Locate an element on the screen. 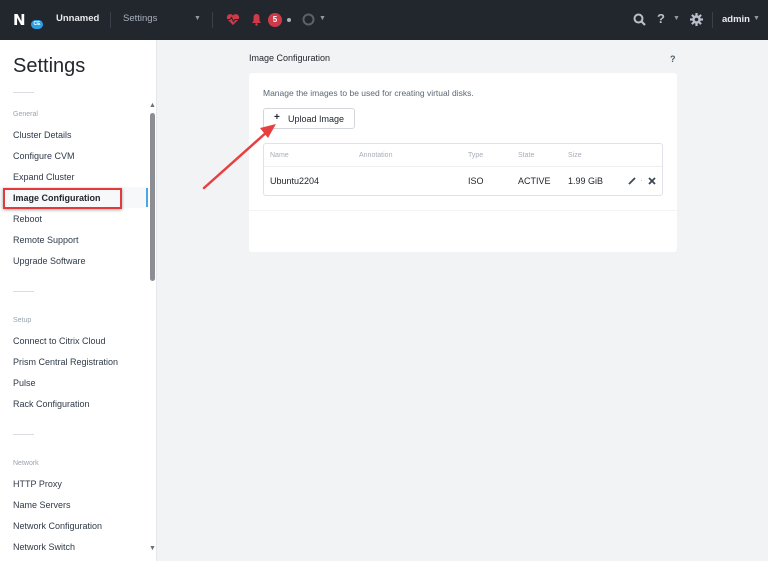 The image size is (768, 561). sidebar-item-pulse: Pulse is located at coordinates (24, 383).